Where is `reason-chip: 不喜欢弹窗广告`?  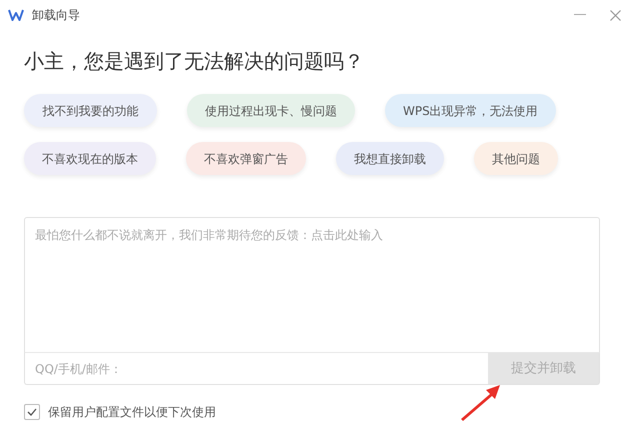 reason-chip: 不喜欢弹窗广告 is located at coordinates (246, 158).